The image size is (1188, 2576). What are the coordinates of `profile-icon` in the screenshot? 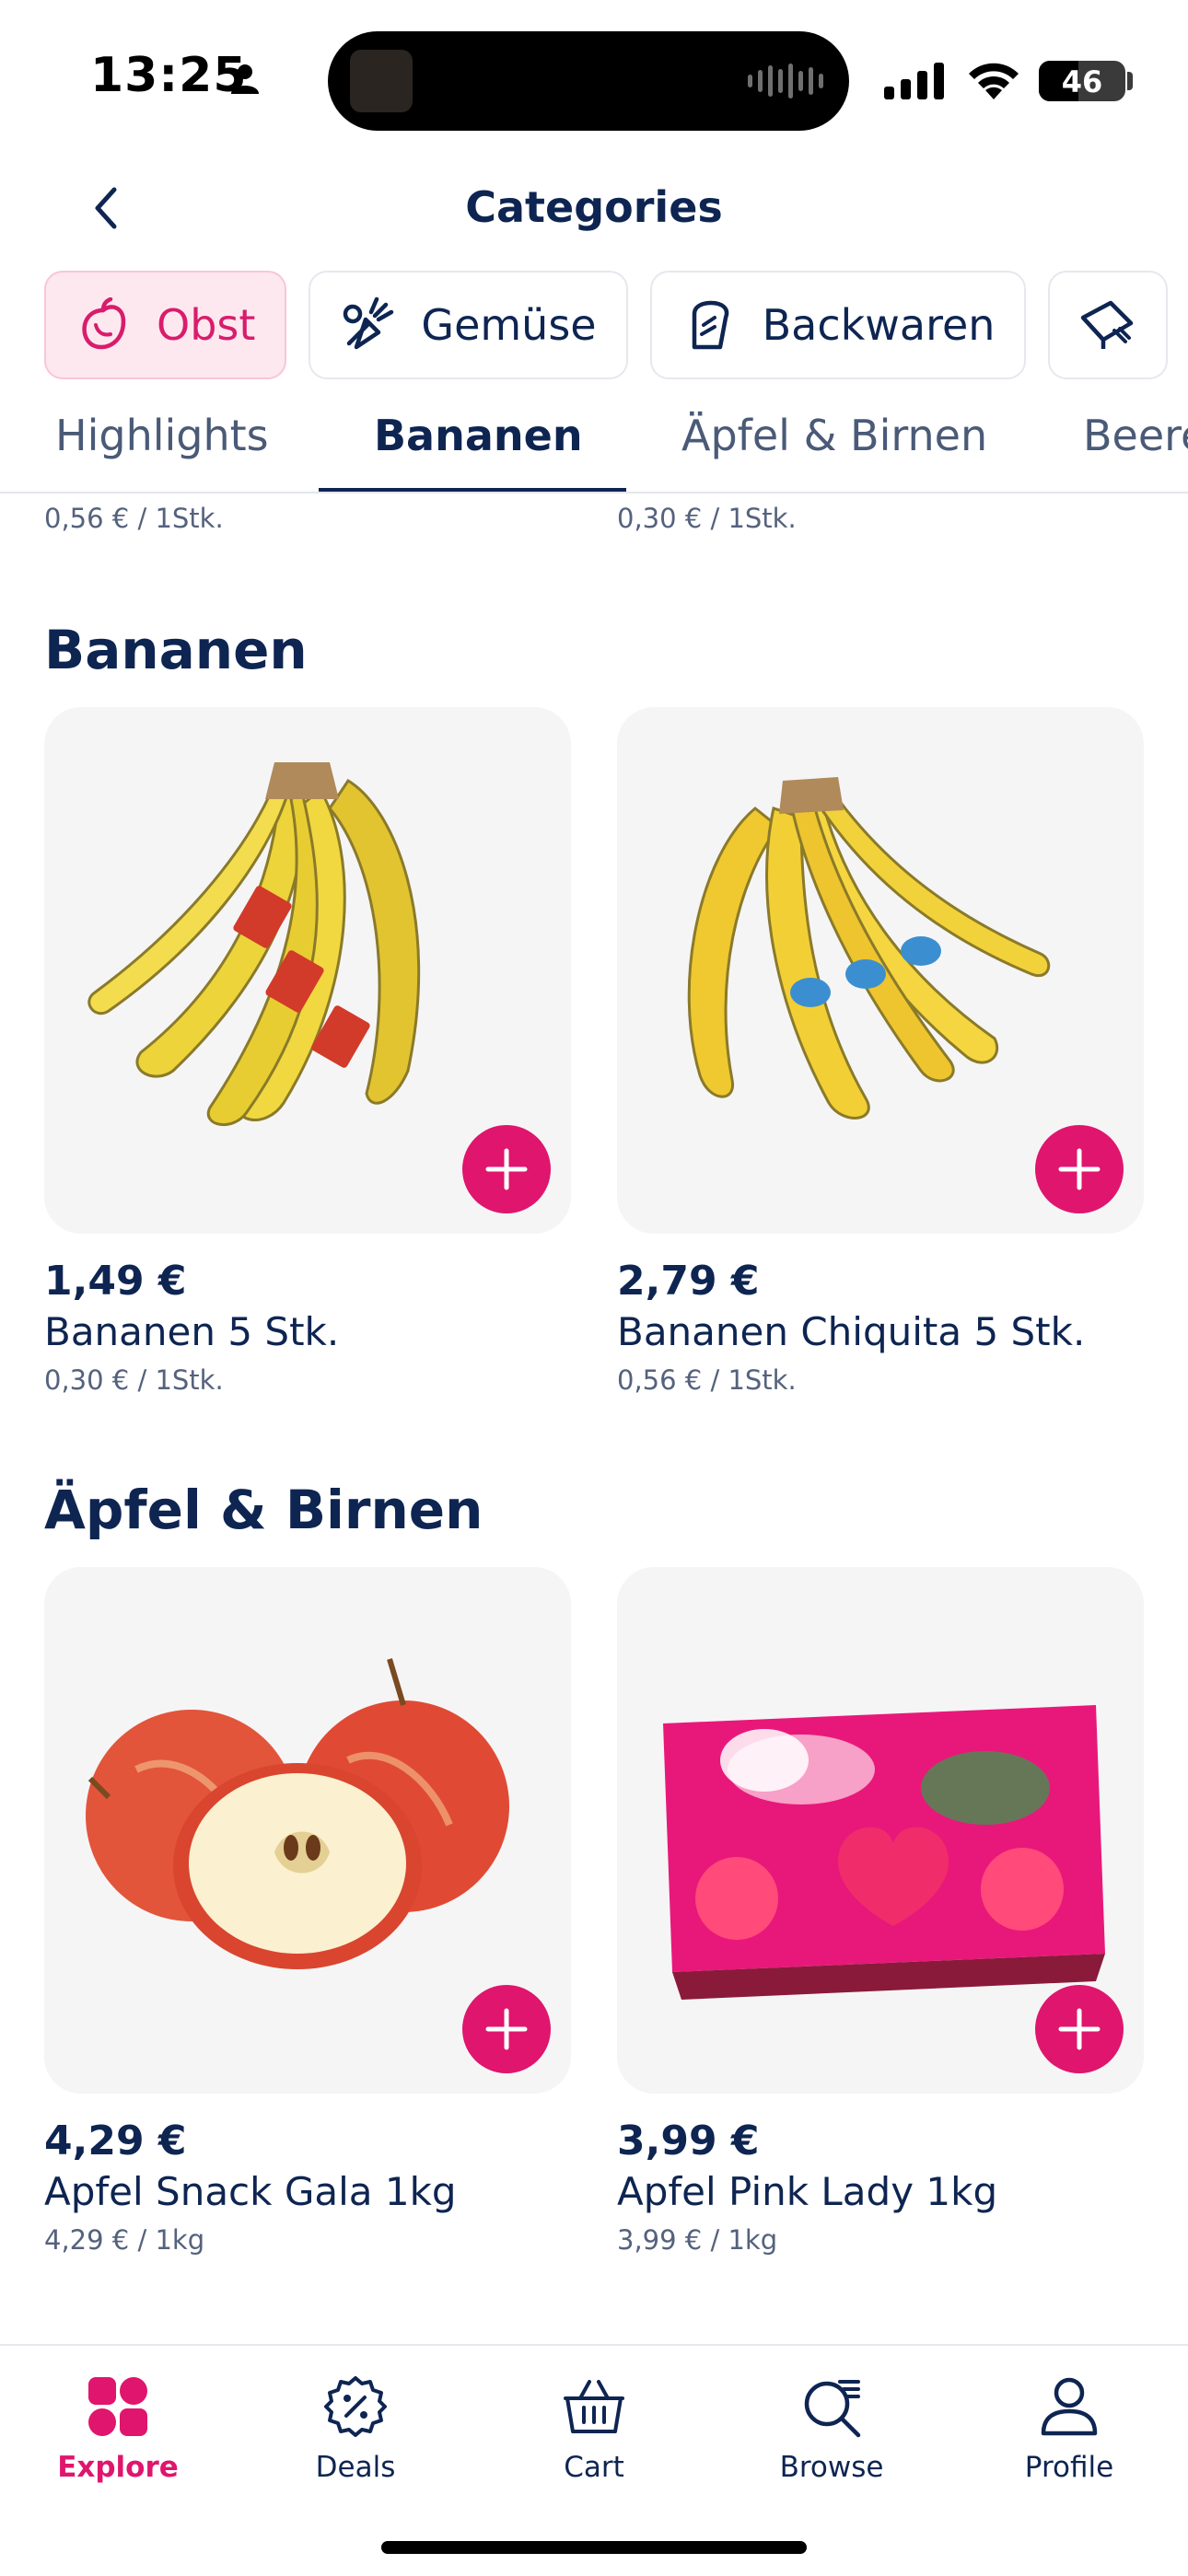 It's located at (1069, 2406).